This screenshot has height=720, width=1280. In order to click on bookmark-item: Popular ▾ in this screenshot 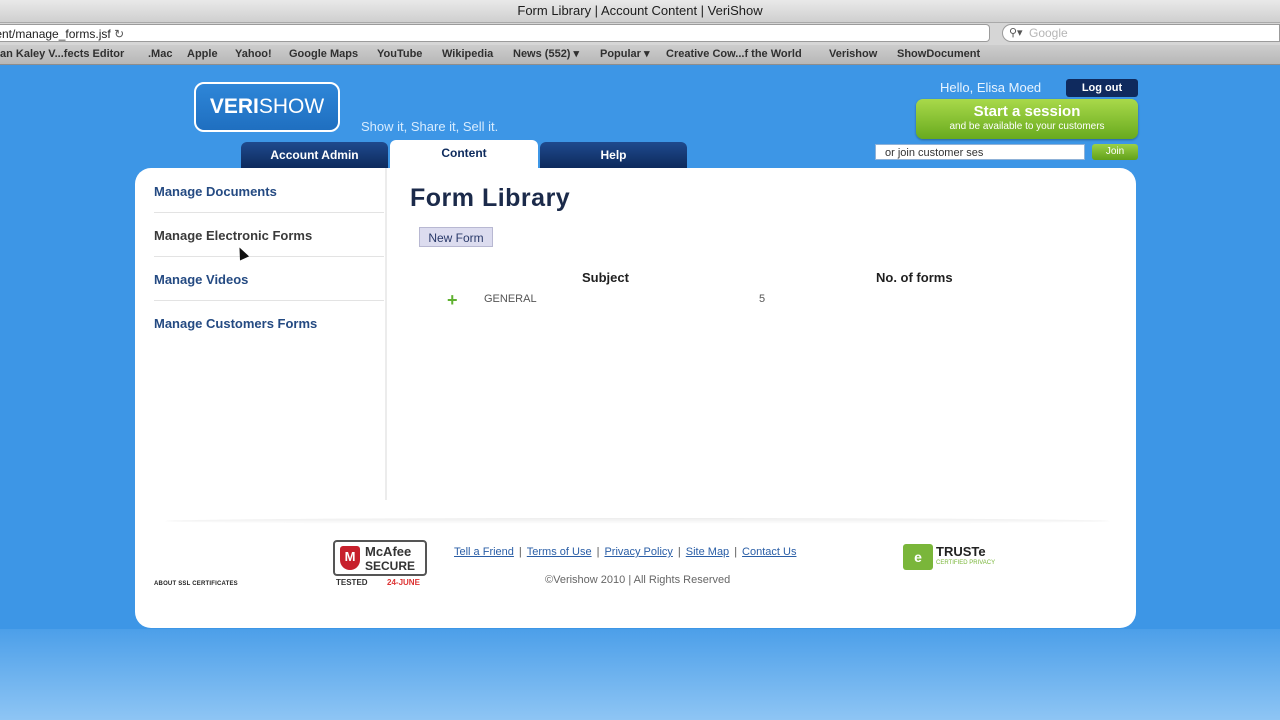, I will do `click(625, 54)`.